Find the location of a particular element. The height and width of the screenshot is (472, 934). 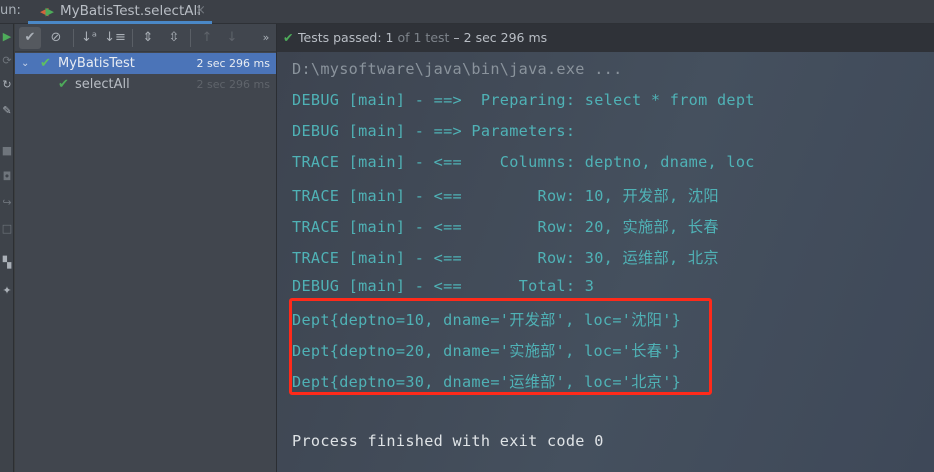

tab-mybatistest-selectall: ◀▶ MyBatisTest.selectAll × is located at coordinates (120, 12).